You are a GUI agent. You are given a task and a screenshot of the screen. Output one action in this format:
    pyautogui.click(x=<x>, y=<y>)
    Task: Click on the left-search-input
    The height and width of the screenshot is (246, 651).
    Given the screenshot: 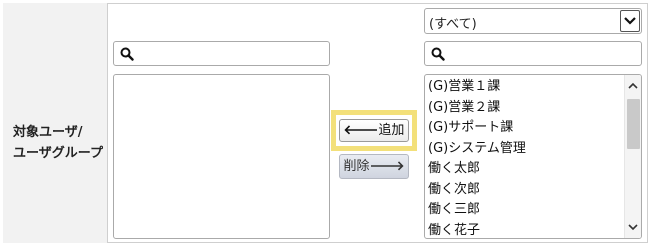 What is the action you would take?
    pyautogui.click(x=230, y=53)
    